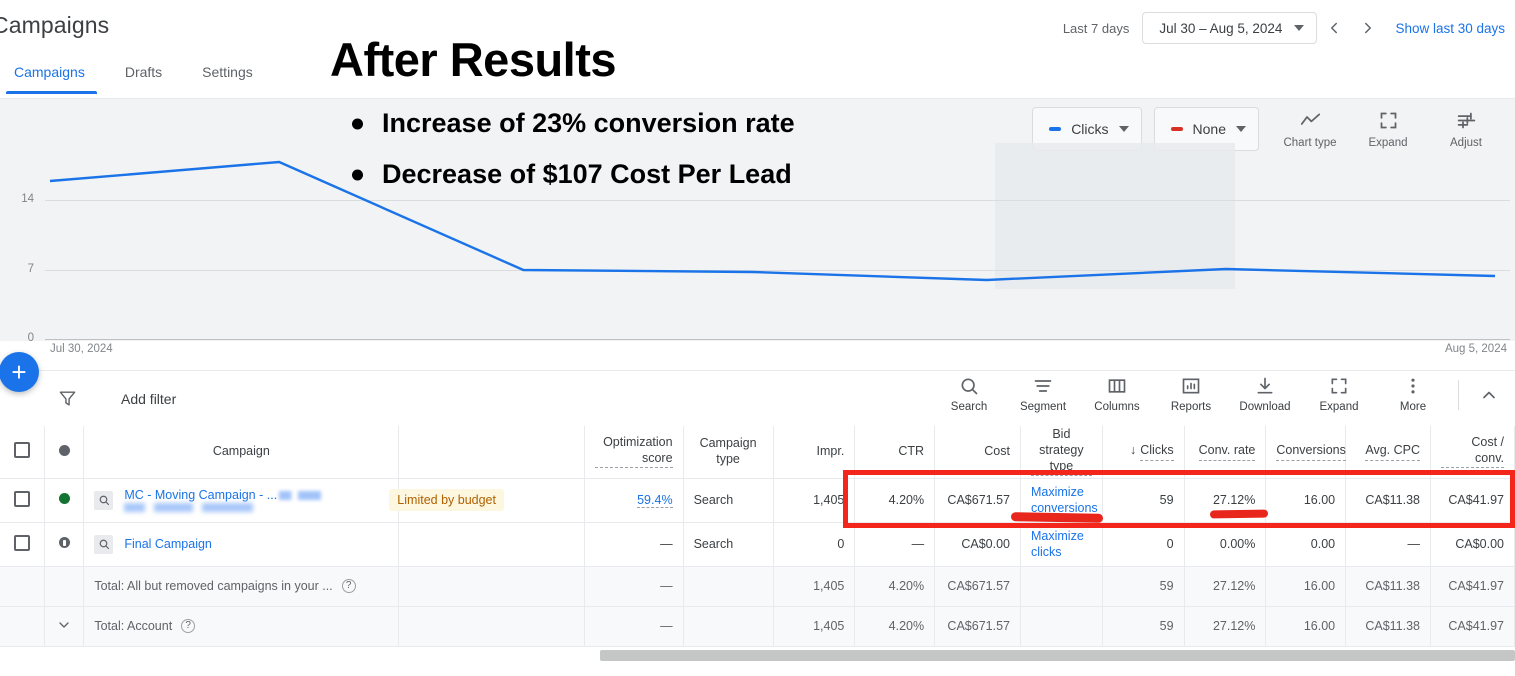 The width and height of the screenshot is (1515, 676). What do you see at coordinates (895, 626) in the screenshot?
I see `total-ctr-cell: 4.20%` at bounding box center [895, 626].